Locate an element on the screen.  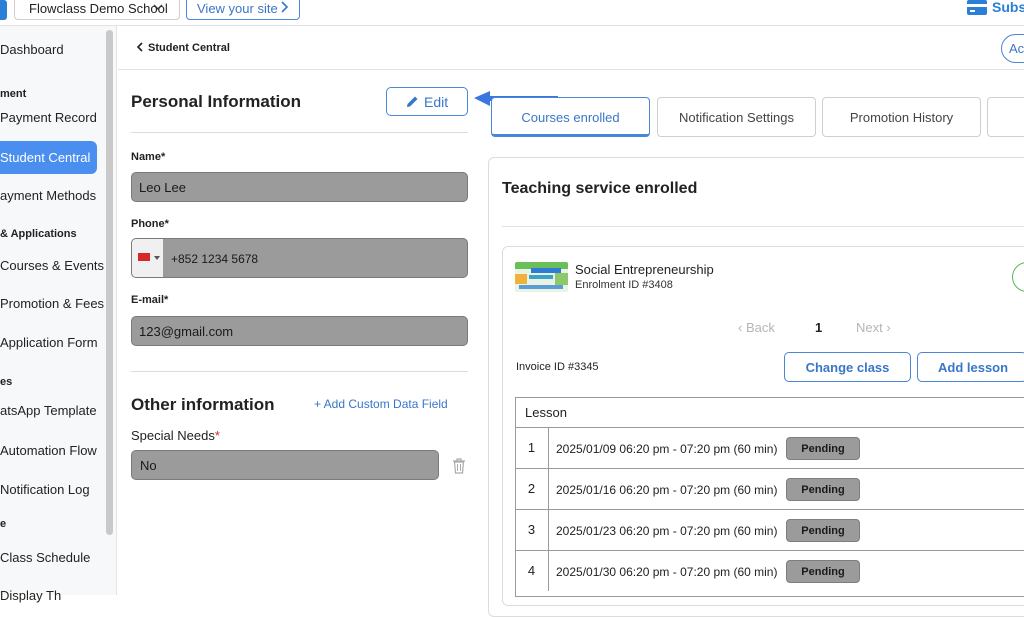
tab-courses-enrolled: Courses enrolled is located at coordinates (570, 117).